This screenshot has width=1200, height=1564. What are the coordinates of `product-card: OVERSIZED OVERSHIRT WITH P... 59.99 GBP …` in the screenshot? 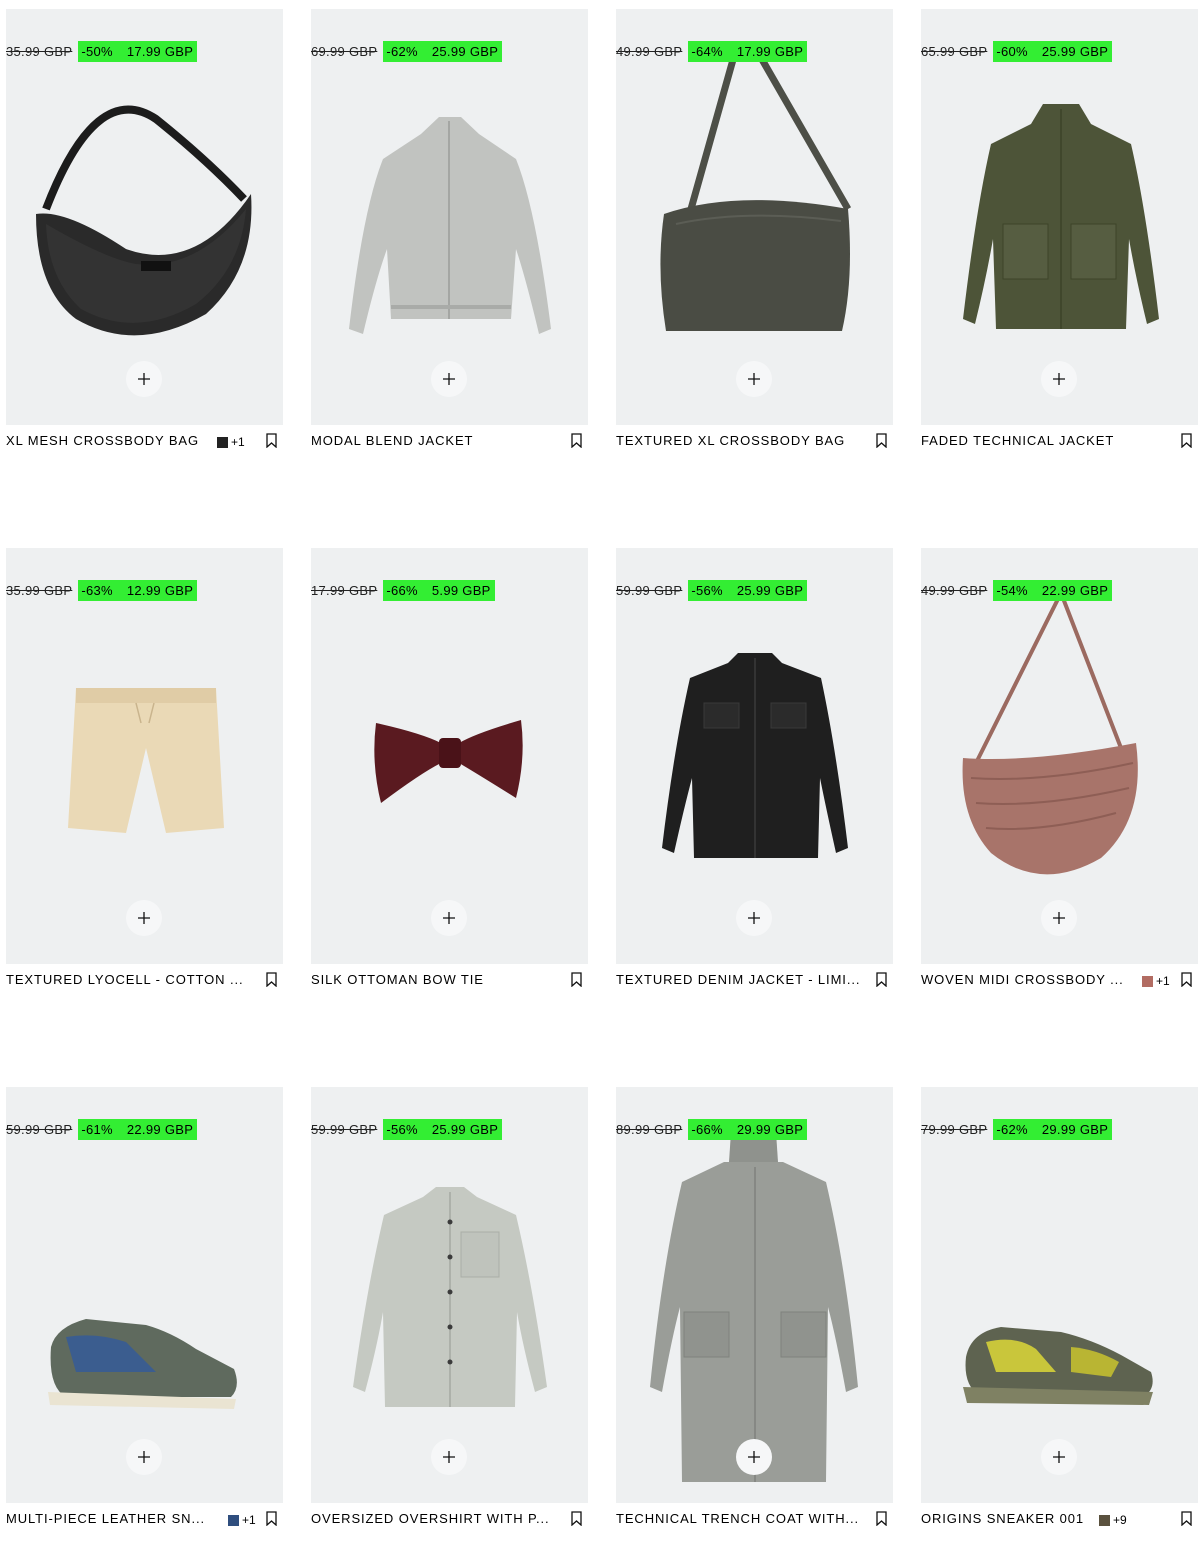 It's located at (449, 1307).